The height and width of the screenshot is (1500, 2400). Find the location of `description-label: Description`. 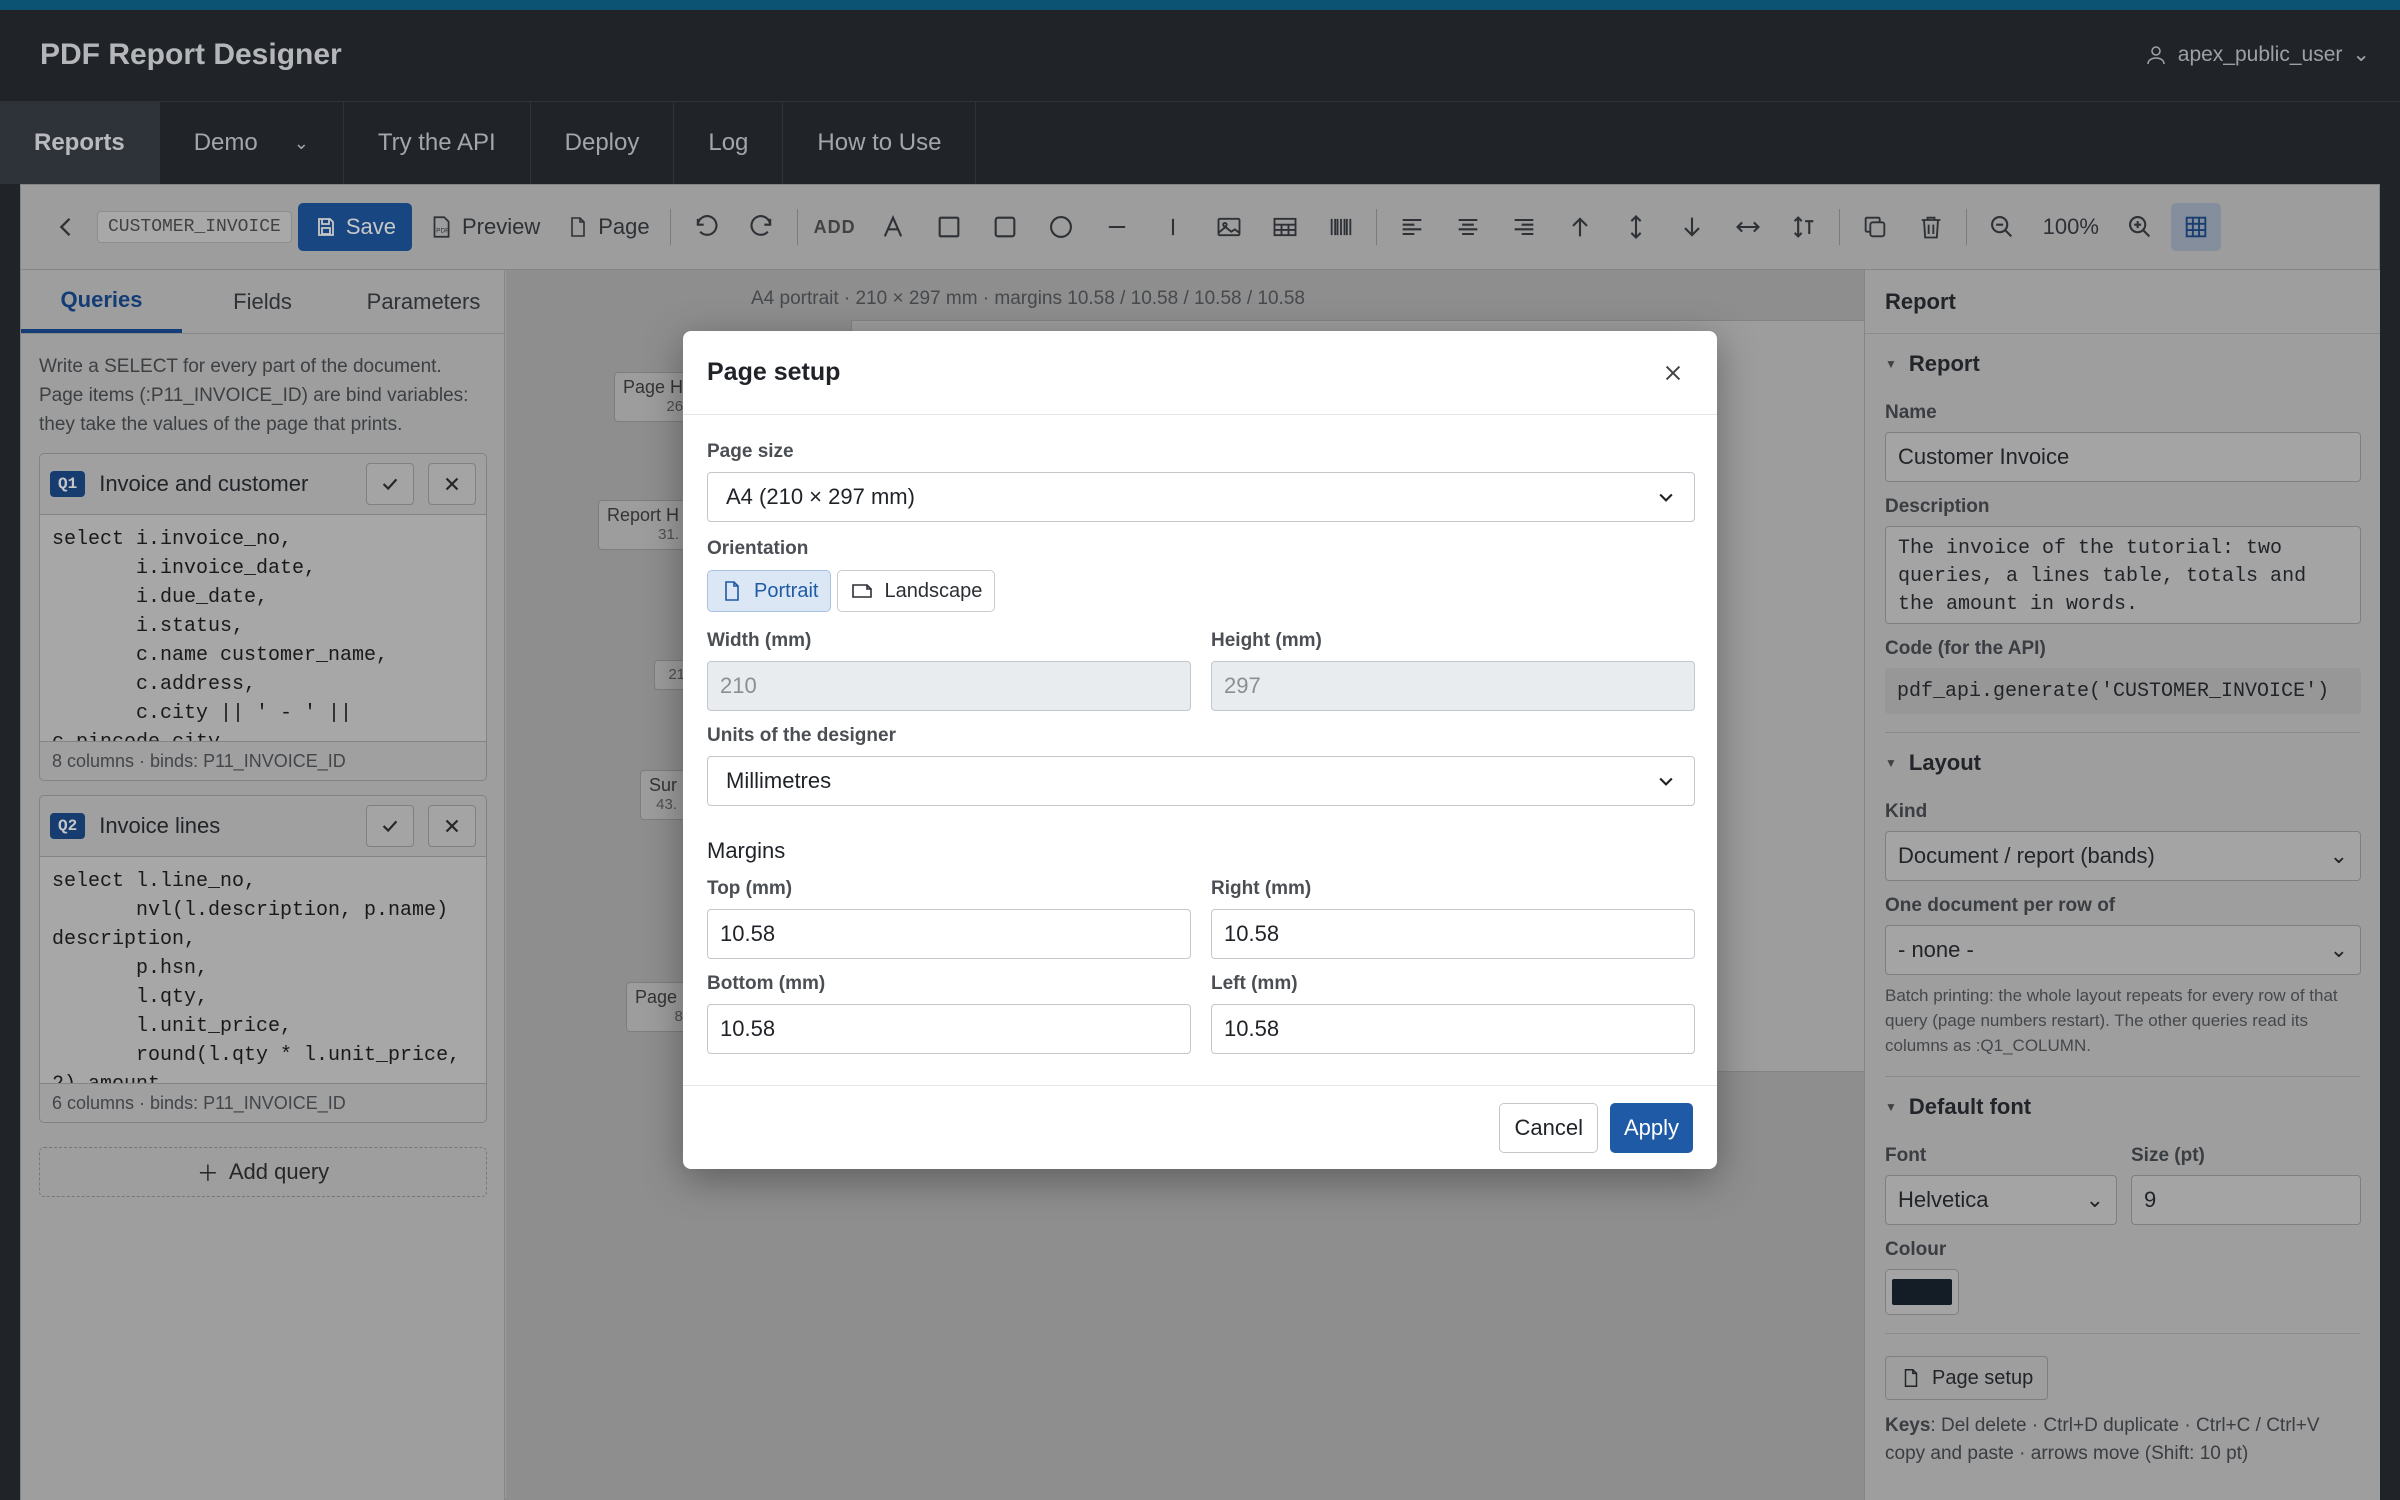

description-label: Description is located at coordinates (1937, 506).